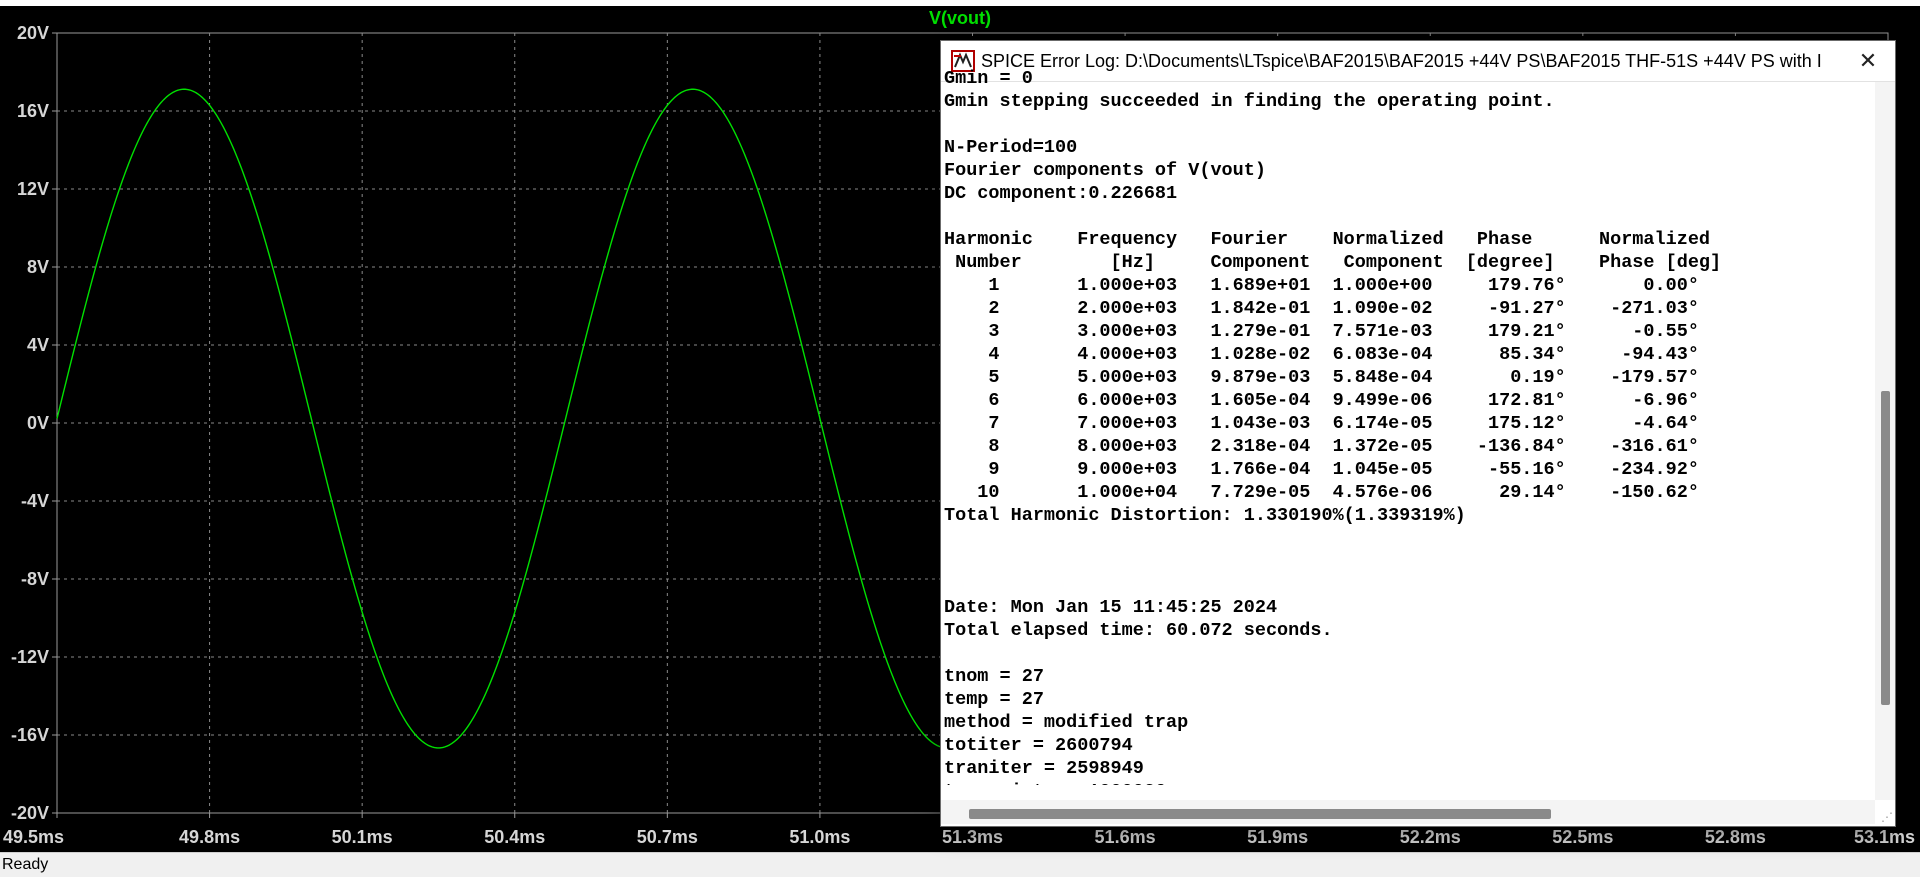  Describe the element at coordinates (1011, 147) in the screenshot. I see `log-line: N-Period=100` at that location.